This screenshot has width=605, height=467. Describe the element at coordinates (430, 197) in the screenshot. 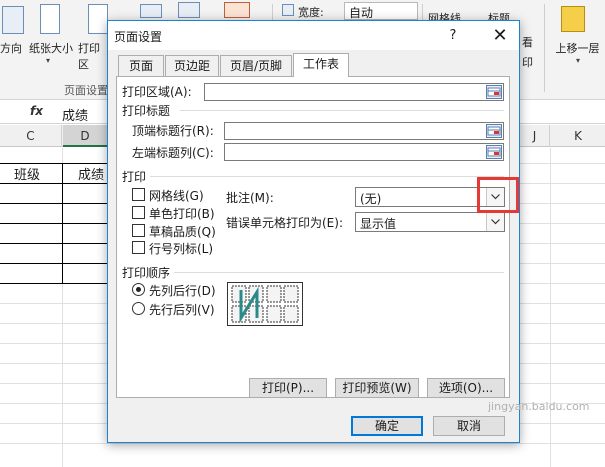

I see `comments-select: (无)` at that location.